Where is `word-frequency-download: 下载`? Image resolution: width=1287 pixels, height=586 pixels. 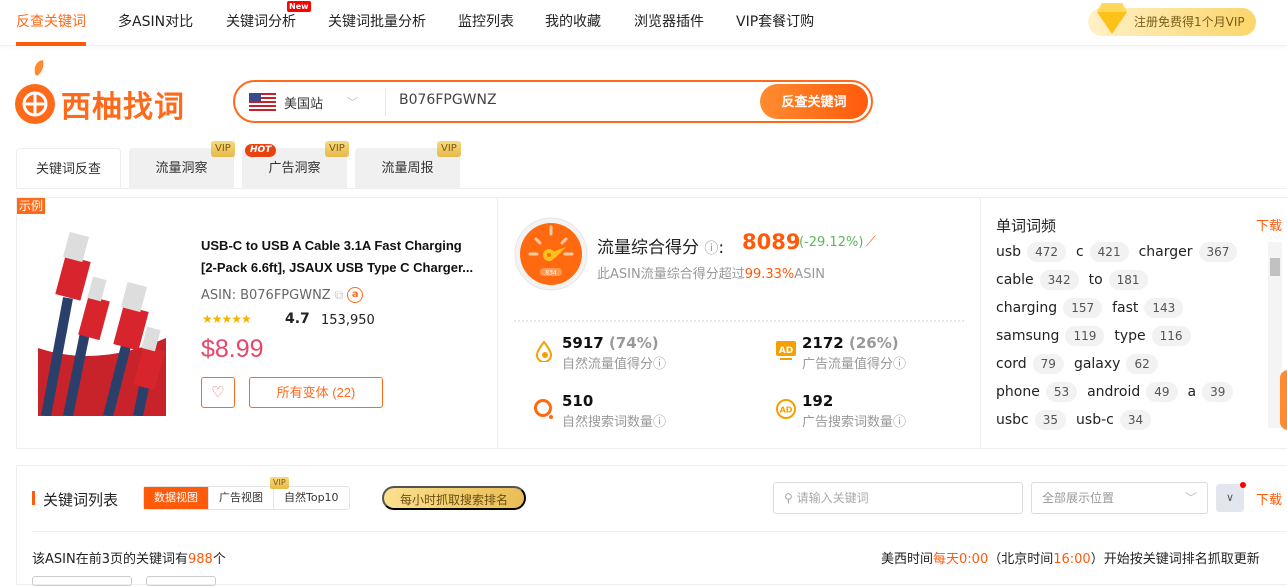 word-frequency-download: 下载 is located at coordinates (1269, 224).